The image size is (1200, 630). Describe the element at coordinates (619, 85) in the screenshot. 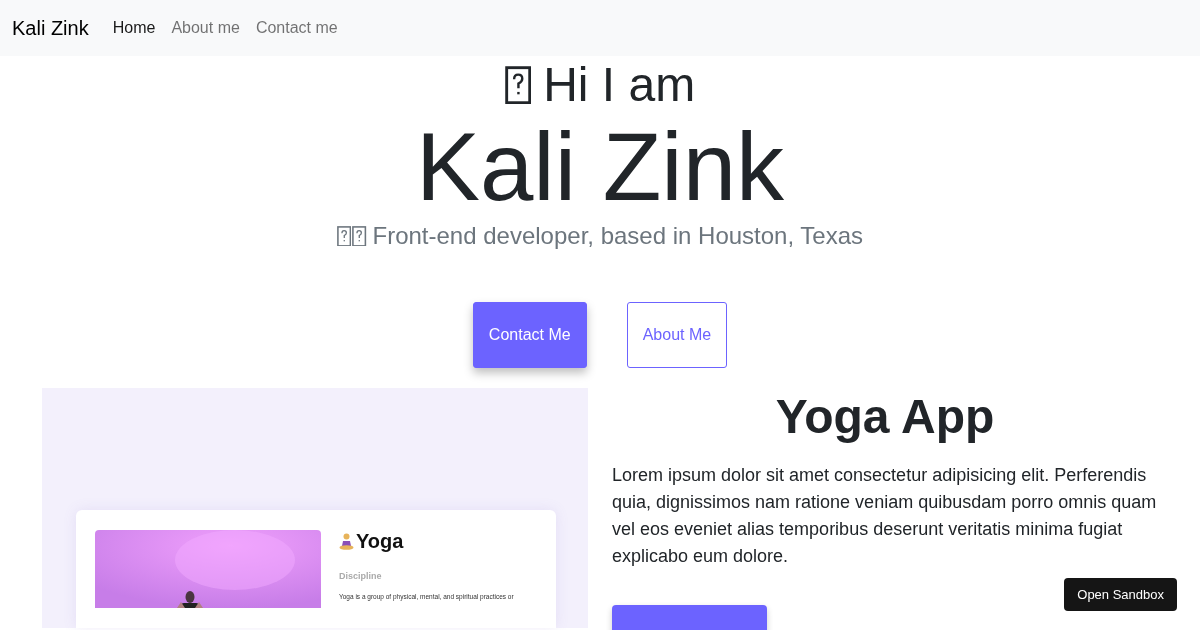

I see `greeting: Hi I am` at that location.